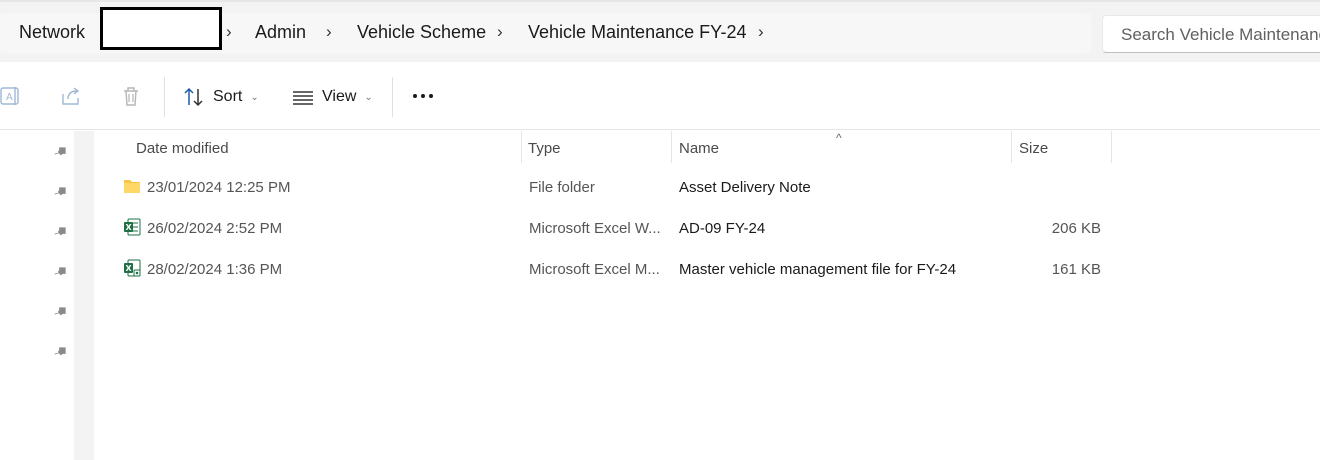  Describe the element at coordinates (660, 96) in the screenshot. I see `command-bar: A Sort ⌄ View ⌄` at that location.